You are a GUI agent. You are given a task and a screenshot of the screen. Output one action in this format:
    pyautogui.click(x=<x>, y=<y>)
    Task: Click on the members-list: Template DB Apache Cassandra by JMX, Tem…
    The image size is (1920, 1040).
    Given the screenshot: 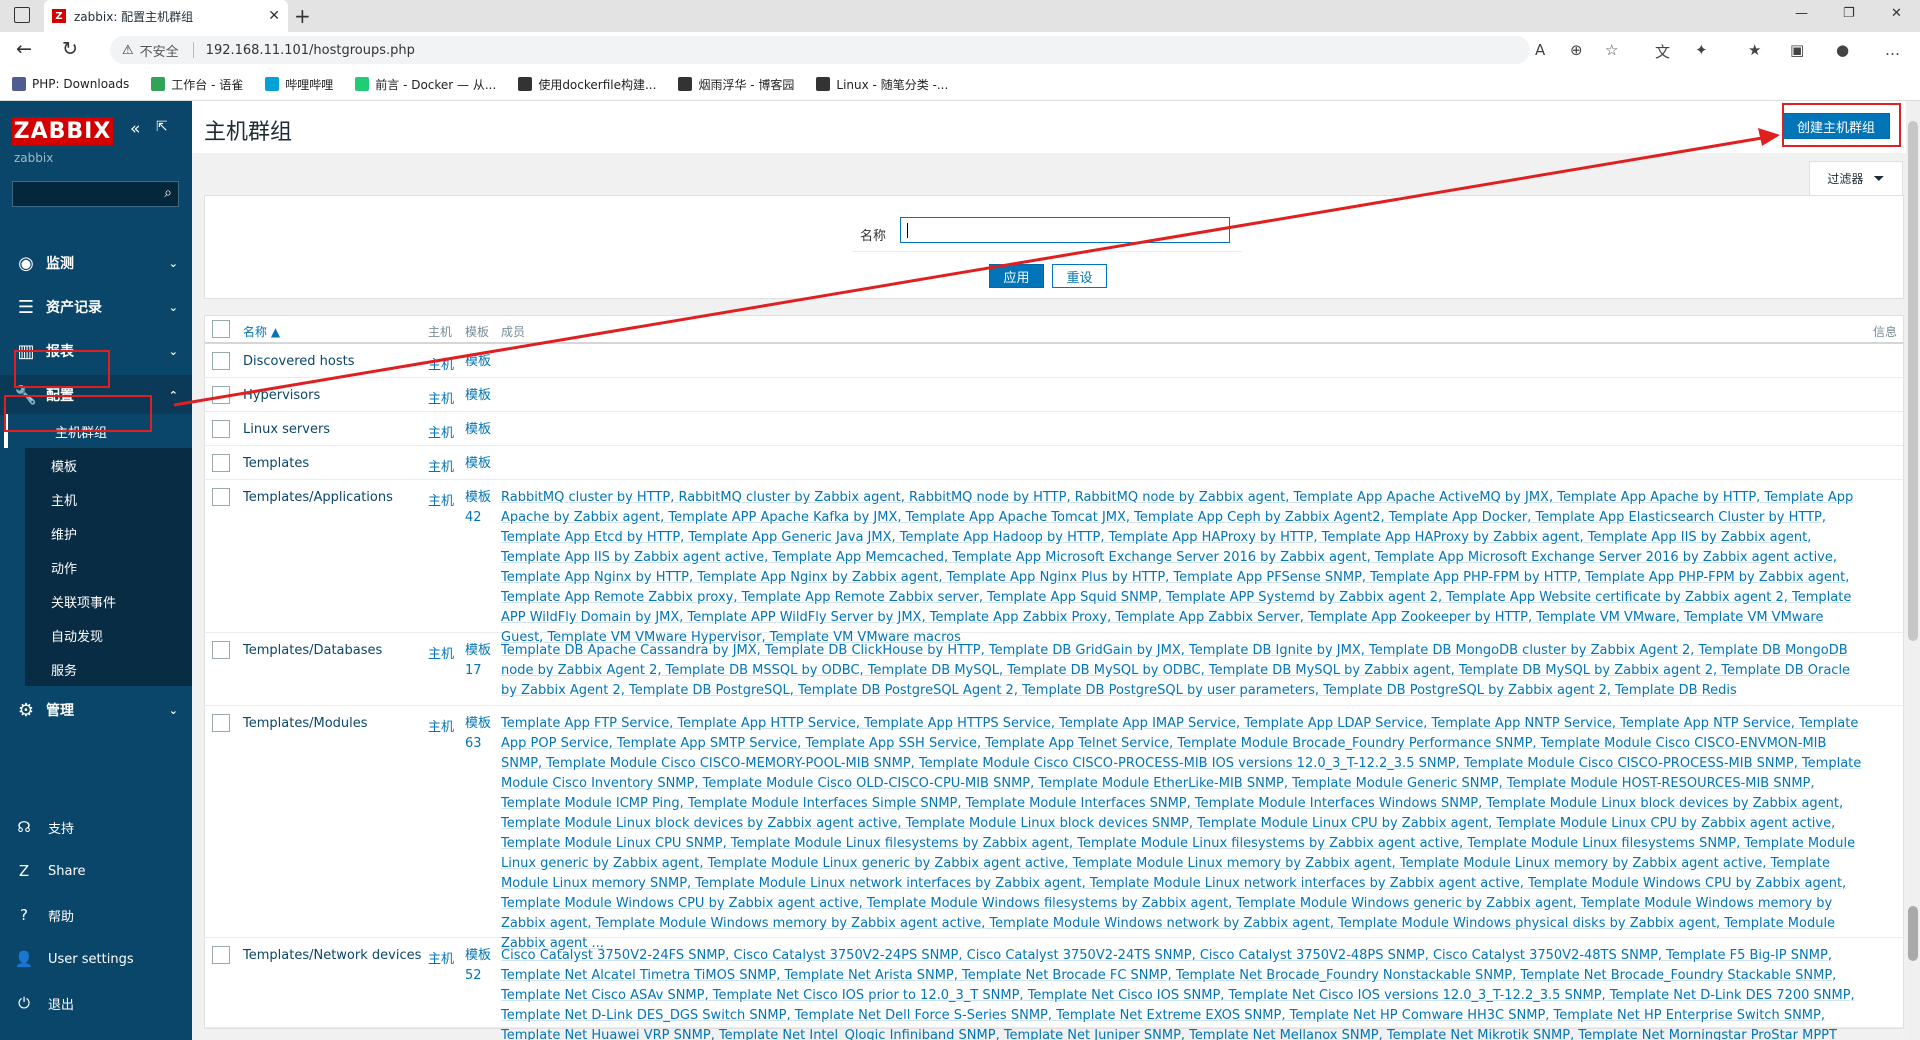 What is the action you would take?
    pyautogui.click(x=1183, y=671)
    